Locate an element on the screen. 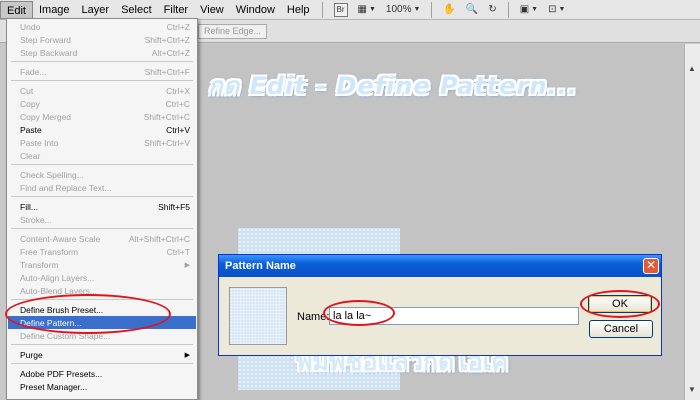 The width and height of the screenshot is (700, 400). menu-item-label: Copy Merged is located at coordinates (46, 116).